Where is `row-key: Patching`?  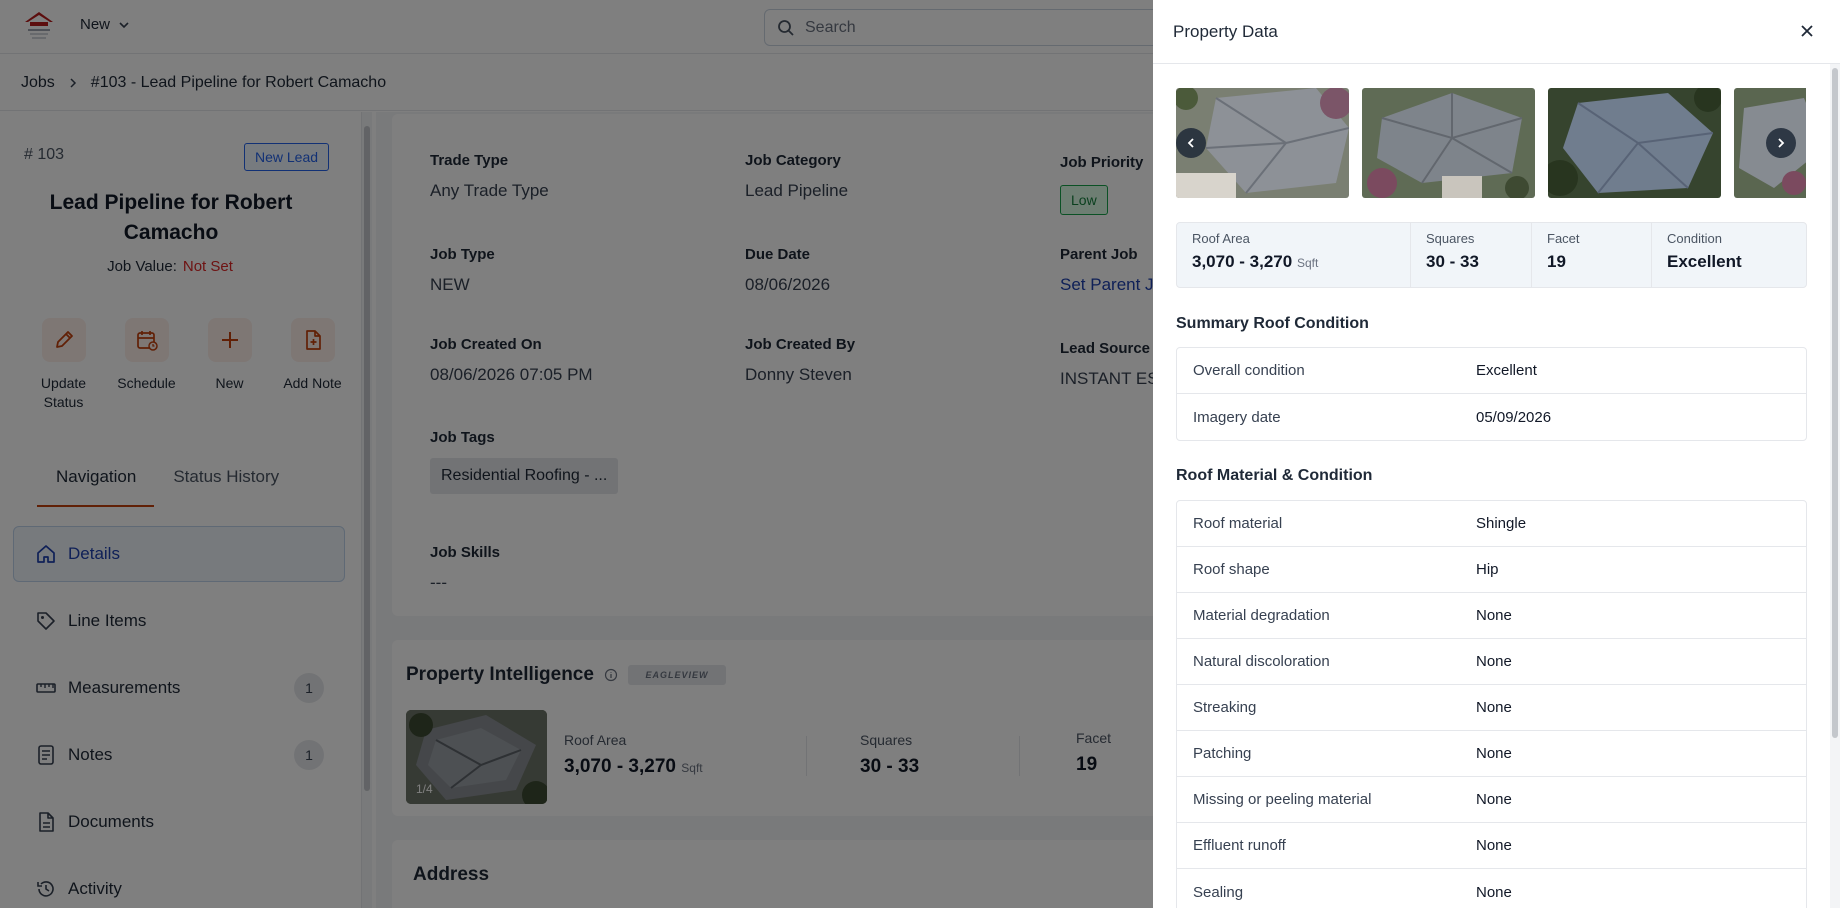 row-key: Patching is located at coordinates (1222, 753).